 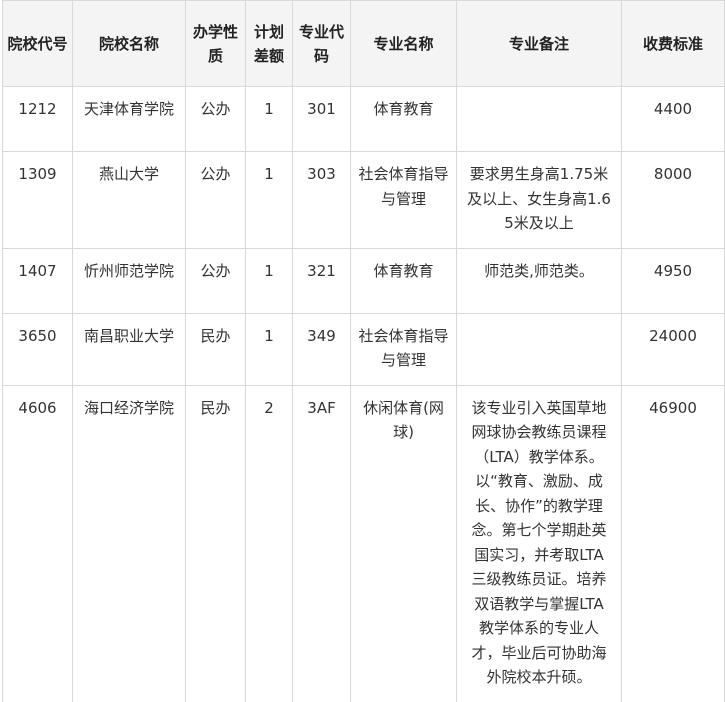 I want to click on cell-tuition: 46900, so click(x=673, y=543).